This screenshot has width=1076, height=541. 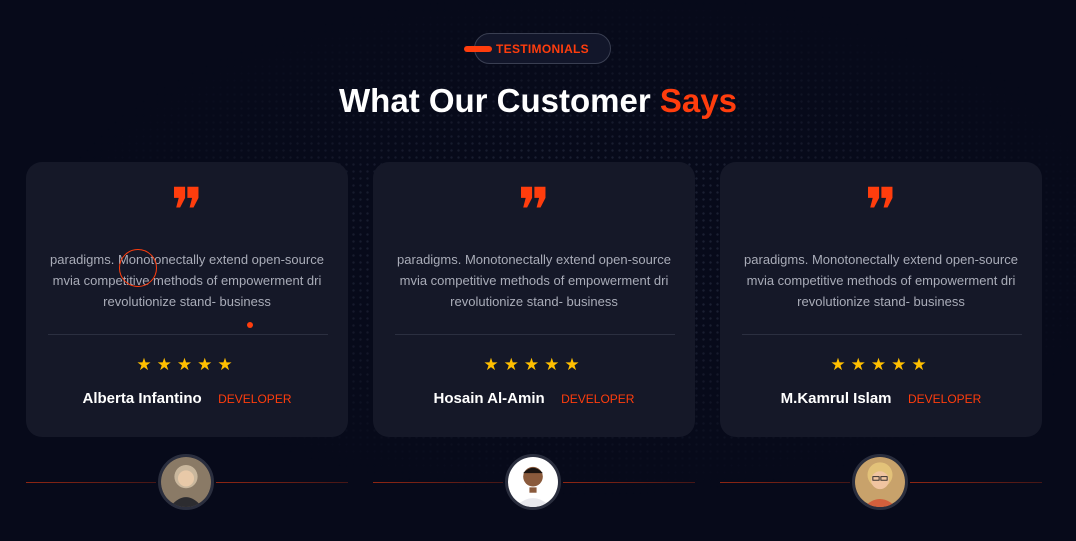 I want to click on author-name: Hosain Al-Amin, so click(x=489, y=398).